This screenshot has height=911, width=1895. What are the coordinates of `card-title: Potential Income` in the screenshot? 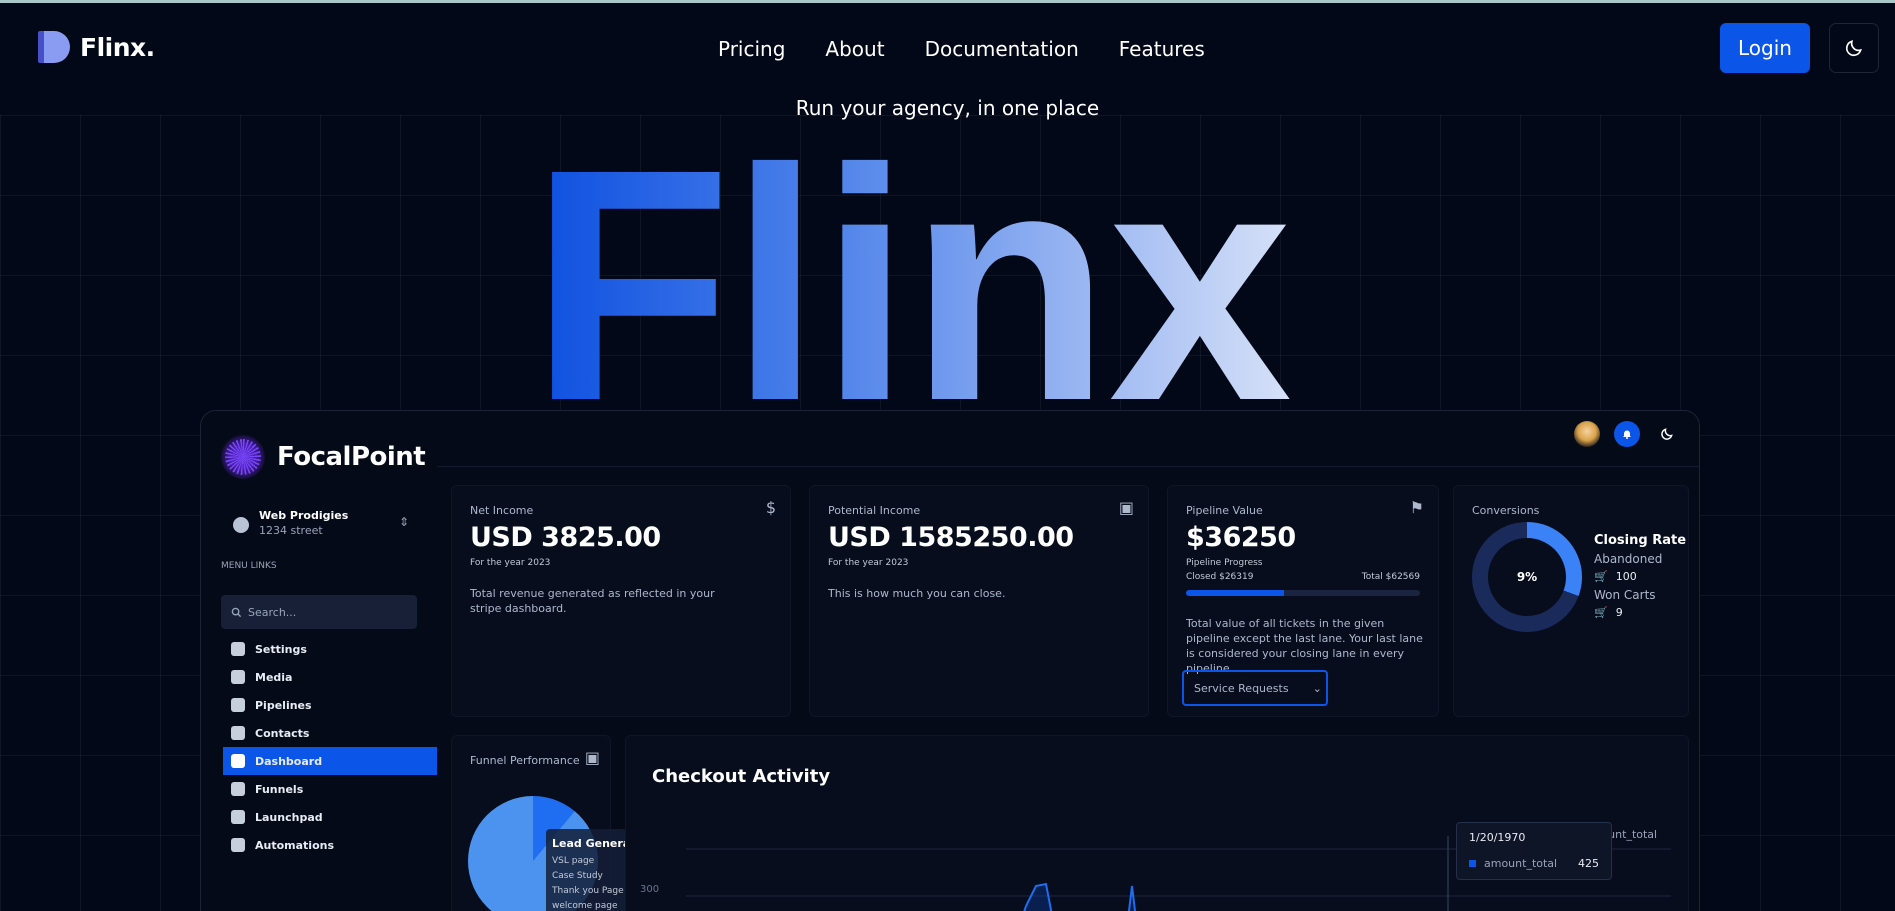 It's located at (874, 510).